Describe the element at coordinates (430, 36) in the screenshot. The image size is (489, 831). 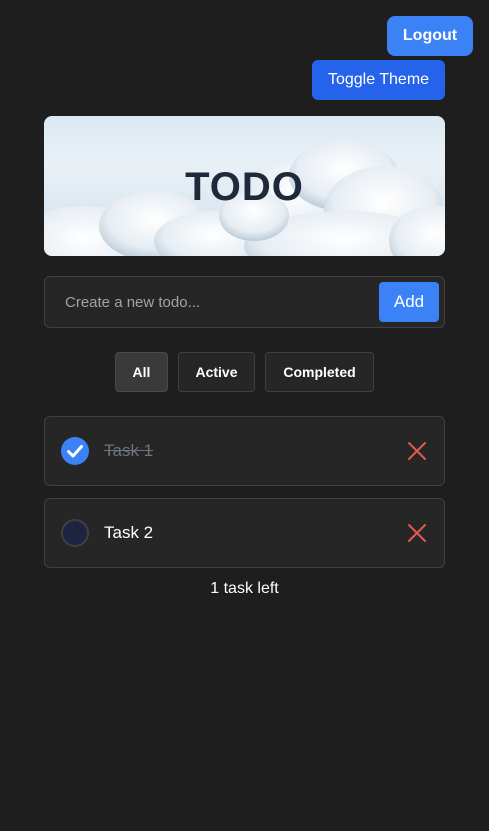
I see `logout-button: Logout` at that location.